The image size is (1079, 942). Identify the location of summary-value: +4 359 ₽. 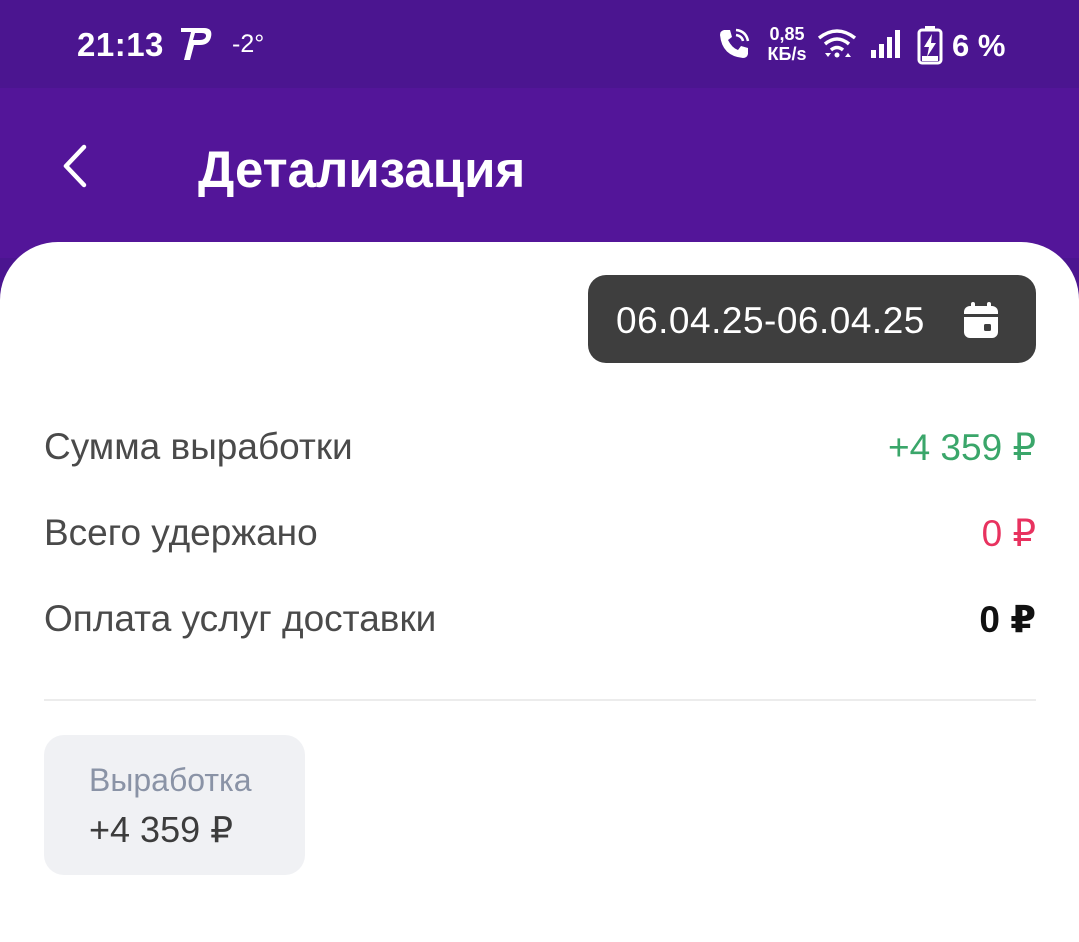
(961, 447).